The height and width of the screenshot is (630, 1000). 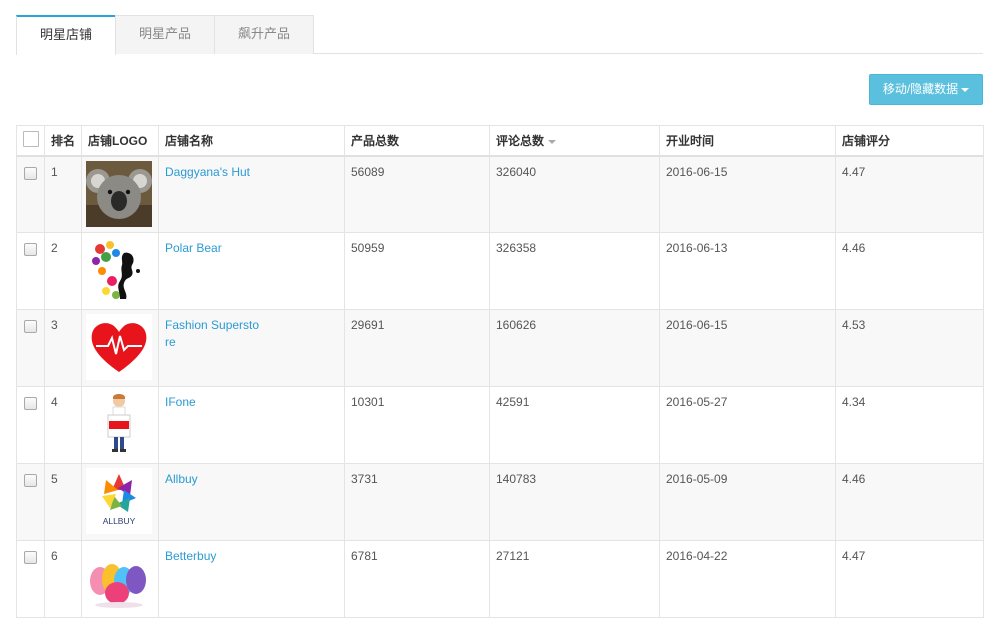 I want to click on tab-star-shops: 明星店铺, so click(x=66, y=35).